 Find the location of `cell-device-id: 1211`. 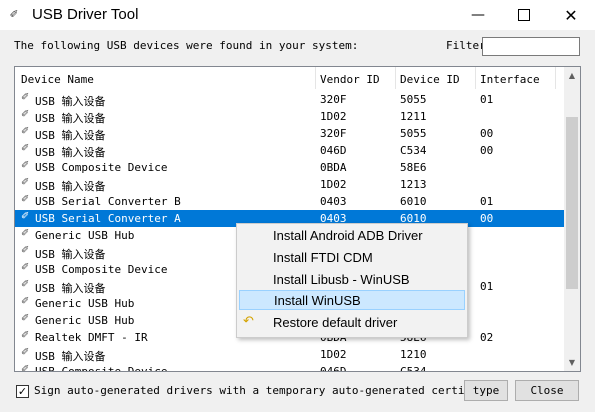

cell-device-id: 1211 is located at coordinates (413, 116).